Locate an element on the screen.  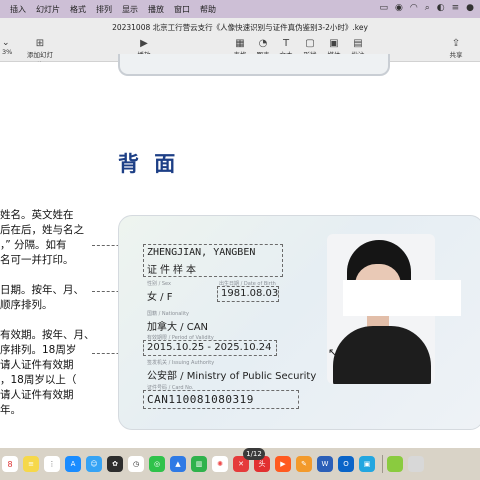
side-line: ，” 分隔。如有 is located at coordinates (33, 245).